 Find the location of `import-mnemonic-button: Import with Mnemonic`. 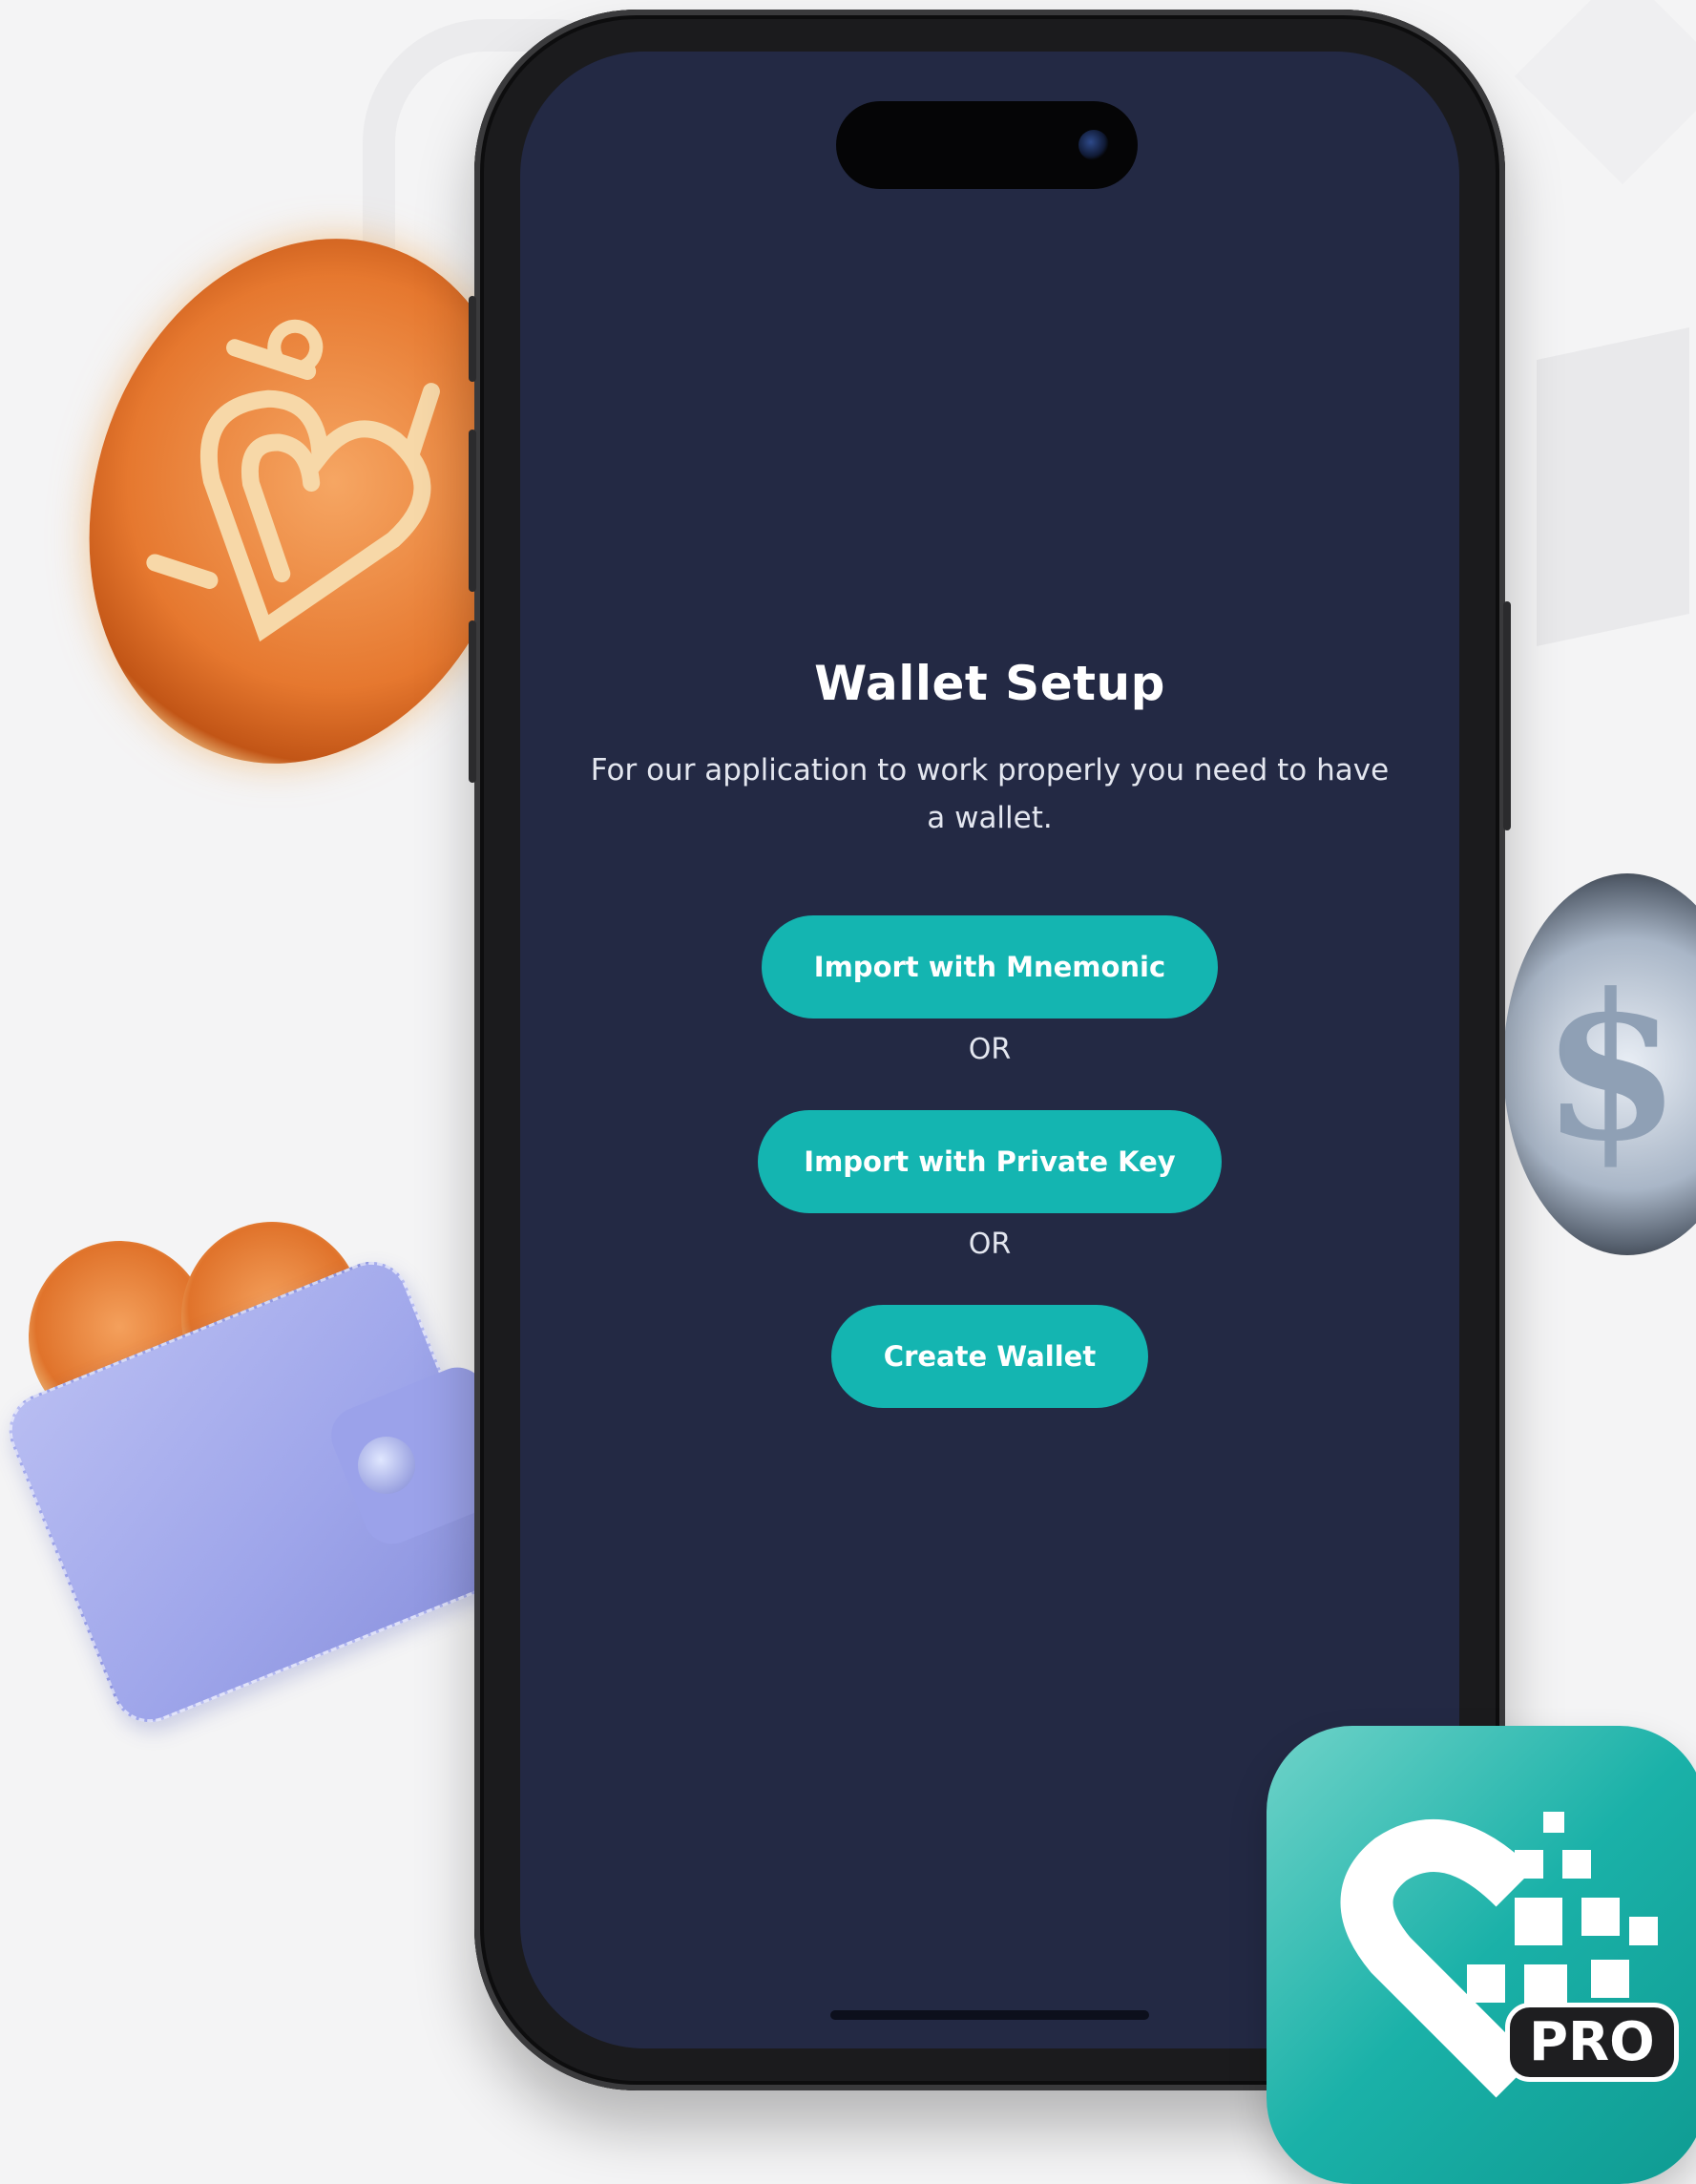

import-mnemonic-button: Import with Mnemonic is located at coordinates (990, 966).